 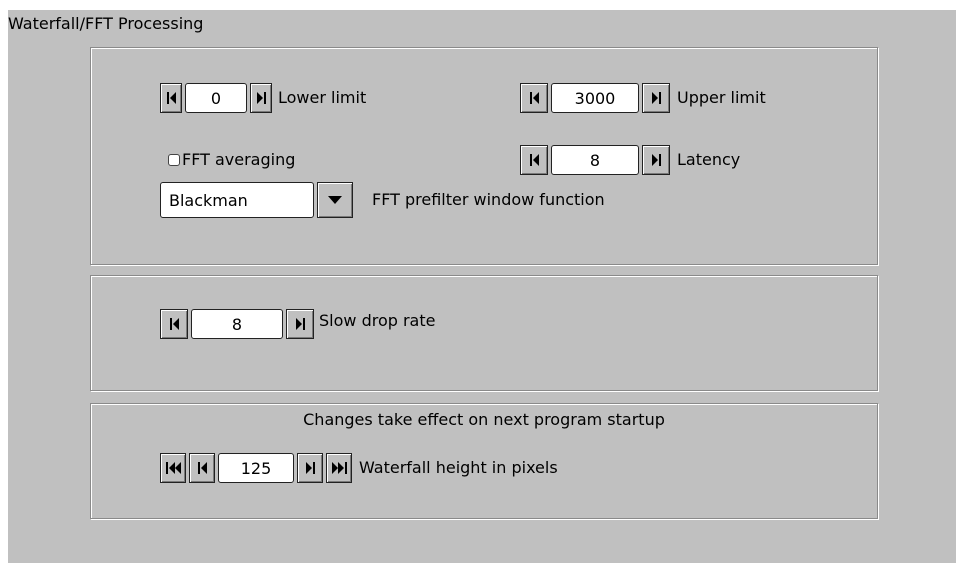 I want to click on upper-limit-decrement-button, so click(x=534, y=98).